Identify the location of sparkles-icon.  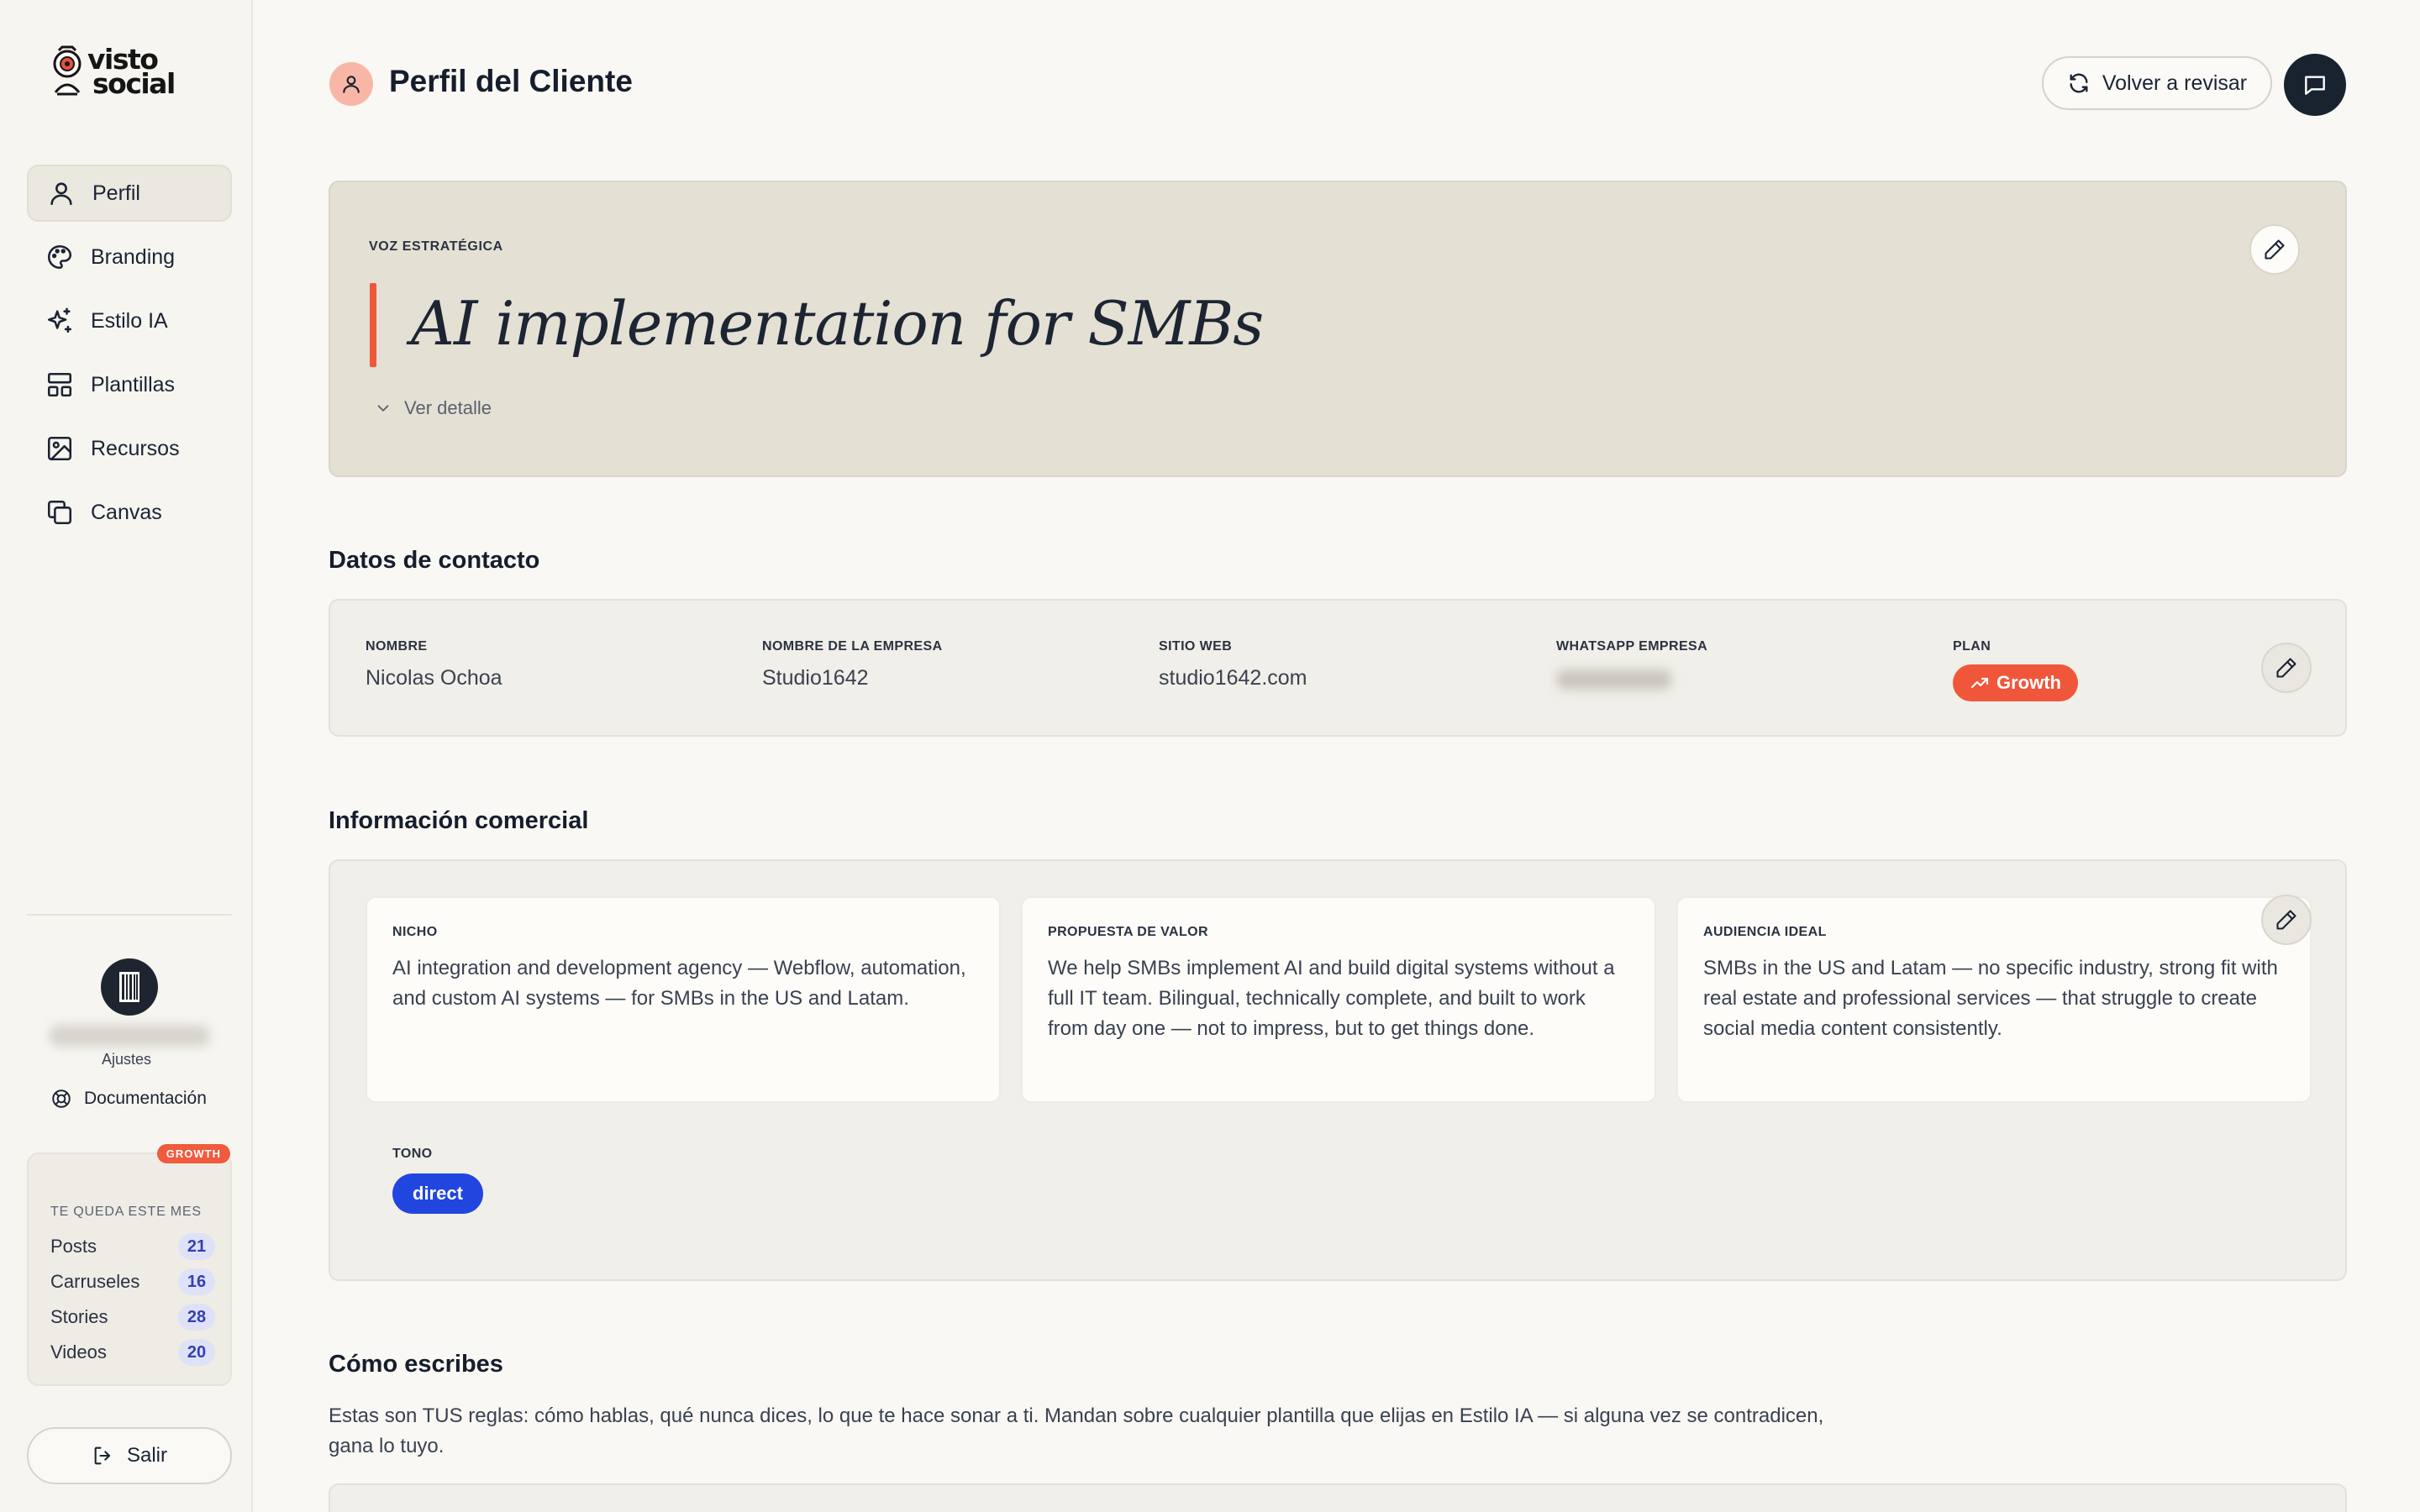
(60, 320).